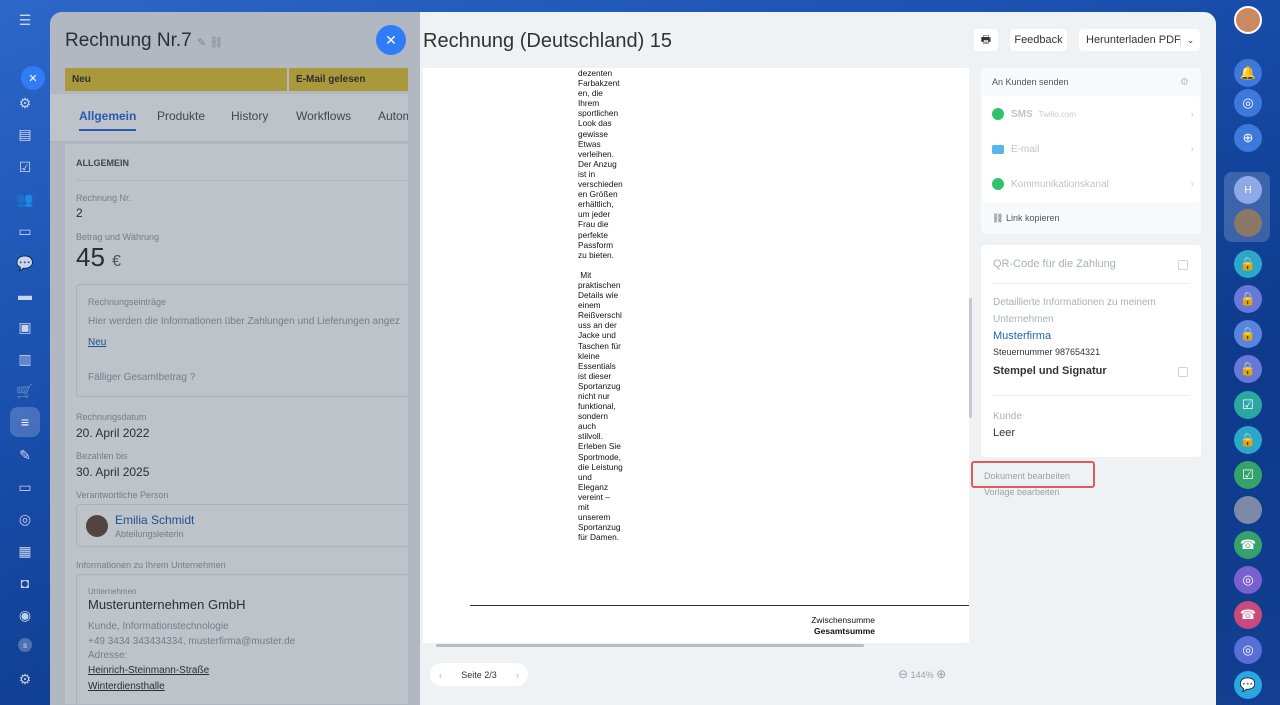 The width and height of the screenshot is (1280, 705). Describe the element at coordinates (1022, 492) in the screenshot. I see `edit-template-link: Vorlage bearbeiten` at that location.